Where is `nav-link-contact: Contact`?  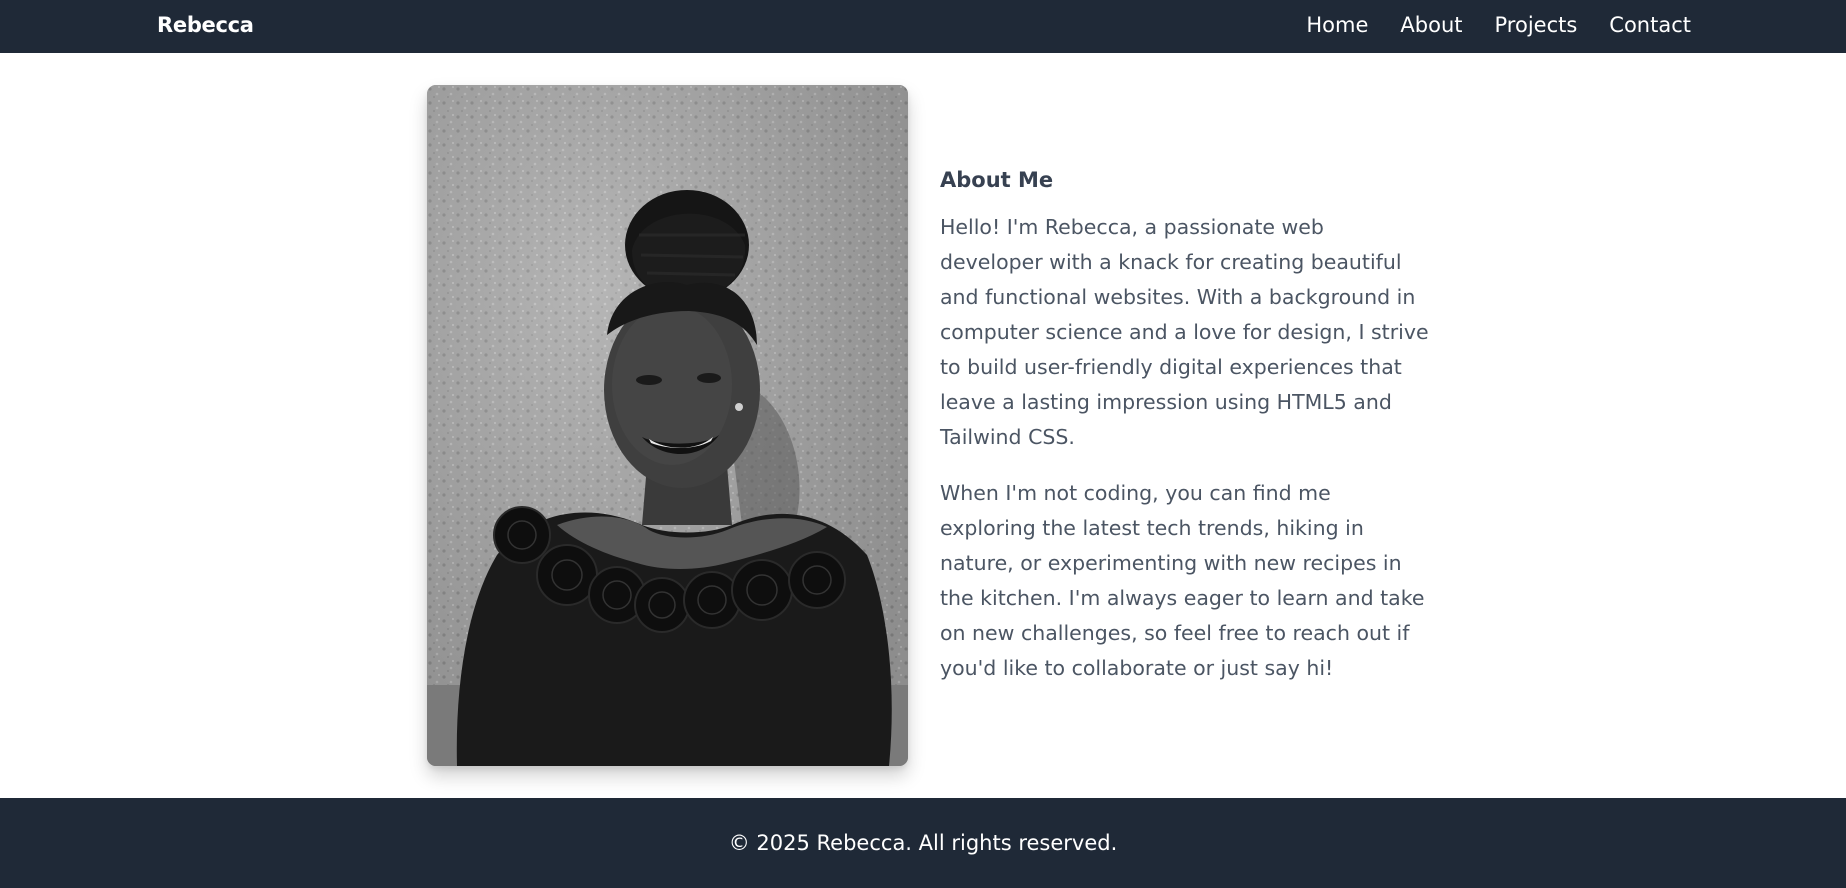
nav-link-contact: Contact is located at coordinates (1650, 25).